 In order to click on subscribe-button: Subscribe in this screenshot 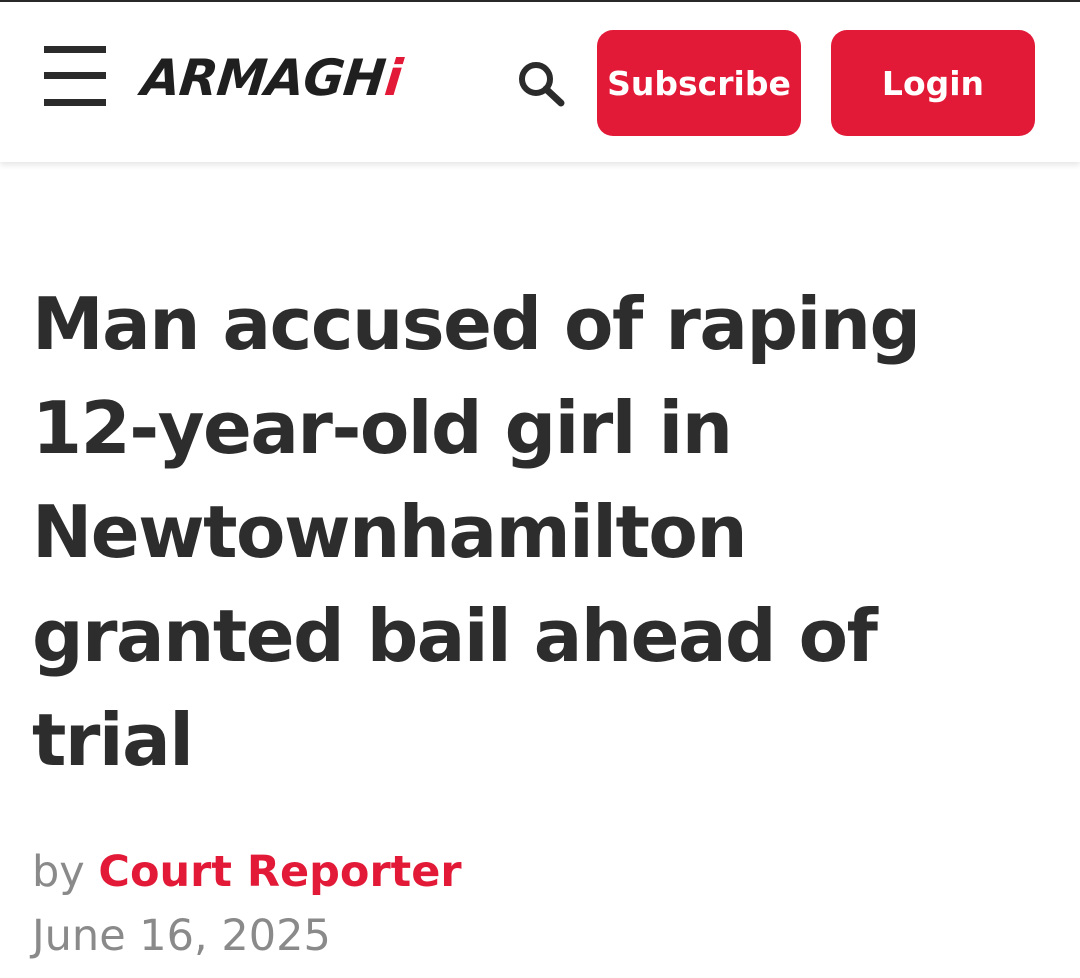, I will do `click(699, 83)`.